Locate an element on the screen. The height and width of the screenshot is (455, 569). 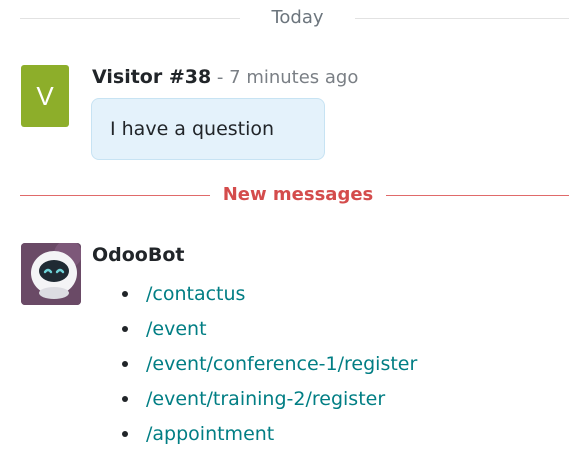
message-body: I have a question is located at coordinates (192, 129).